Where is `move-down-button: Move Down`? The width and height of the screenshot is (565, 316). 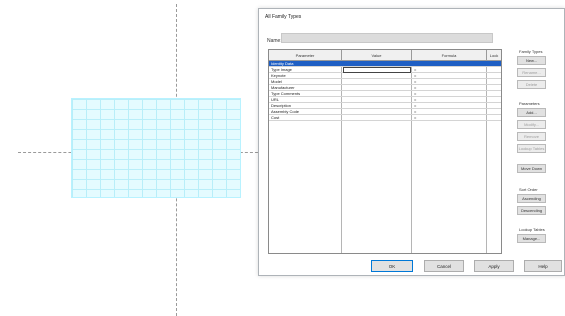 move-down-button: Move Down is located at coordinates (531, 168).